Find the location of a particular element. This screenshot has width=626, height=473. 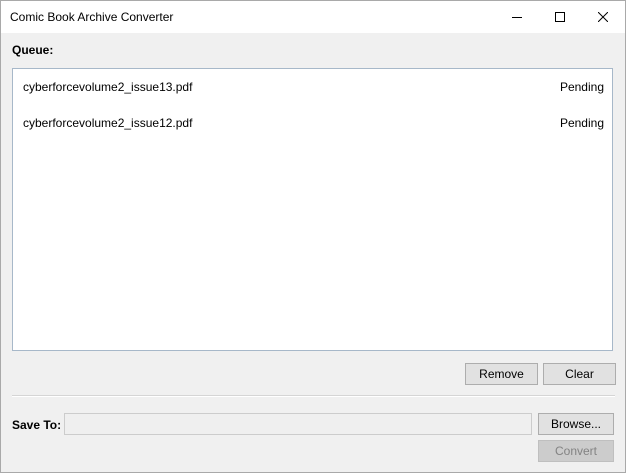

queue-item: cyberforcevolume2_issue12.pdf Pending is located at coordinates (313, 124).